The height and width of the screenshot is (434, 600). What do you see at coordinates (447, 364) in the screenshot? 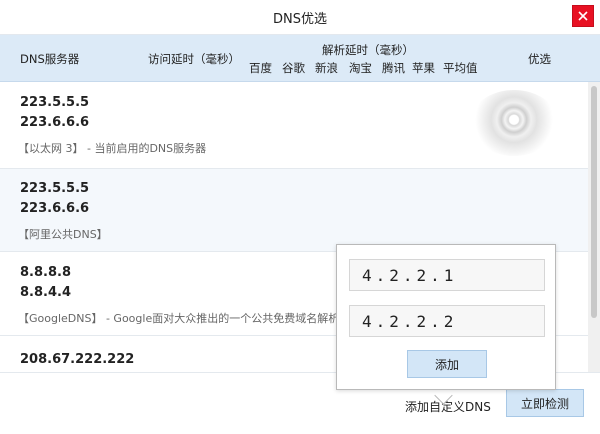
I see `add-button: 添加` at bounding box center [447, 364].